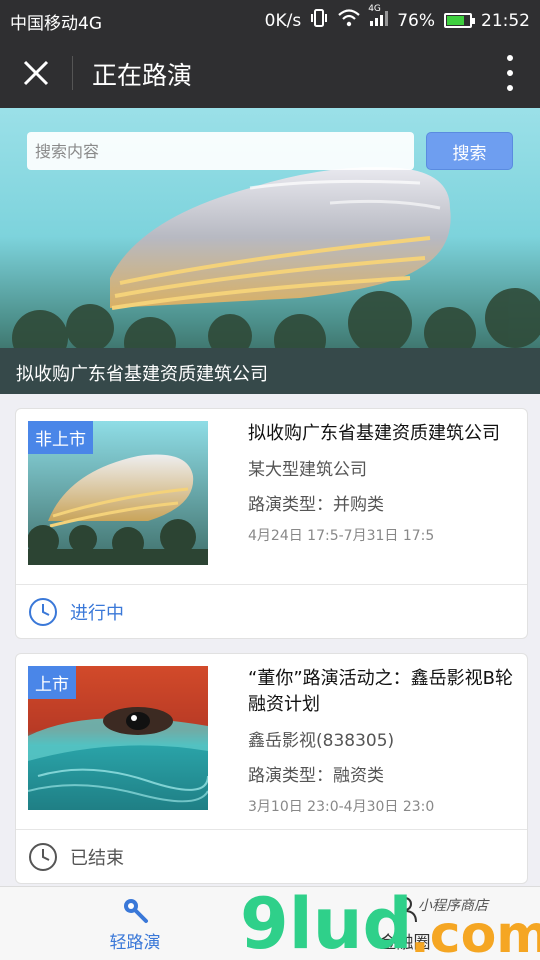 Image resolution: width=540 pixels, height=960 pixels. Describe the element at coordinates (97, 613) in the screenshot. I see `status-label: 进行中` at that location.